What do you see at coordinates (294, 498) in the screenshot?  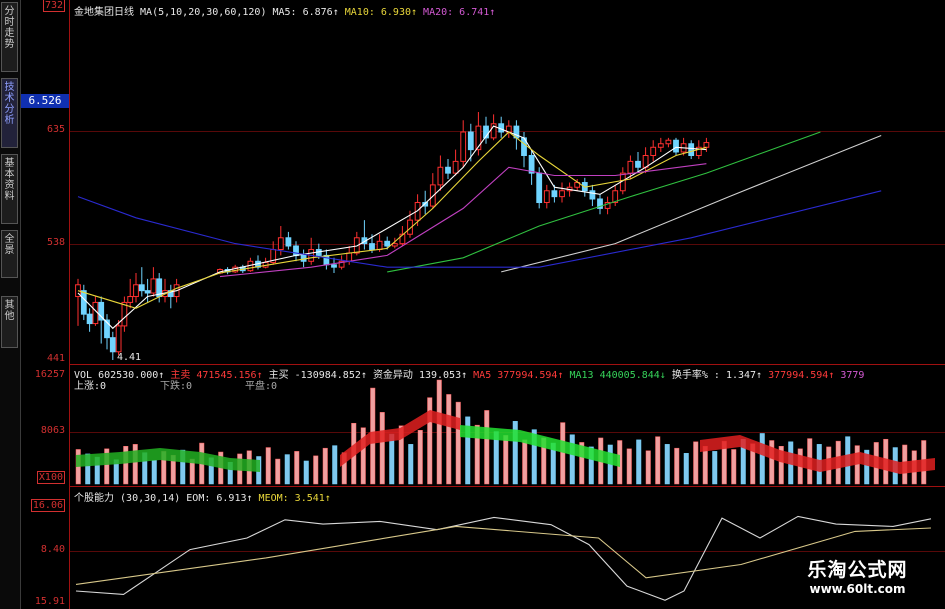 I see `meom-value: MEOM: 3.541↑` at bounding box center [294, 498].